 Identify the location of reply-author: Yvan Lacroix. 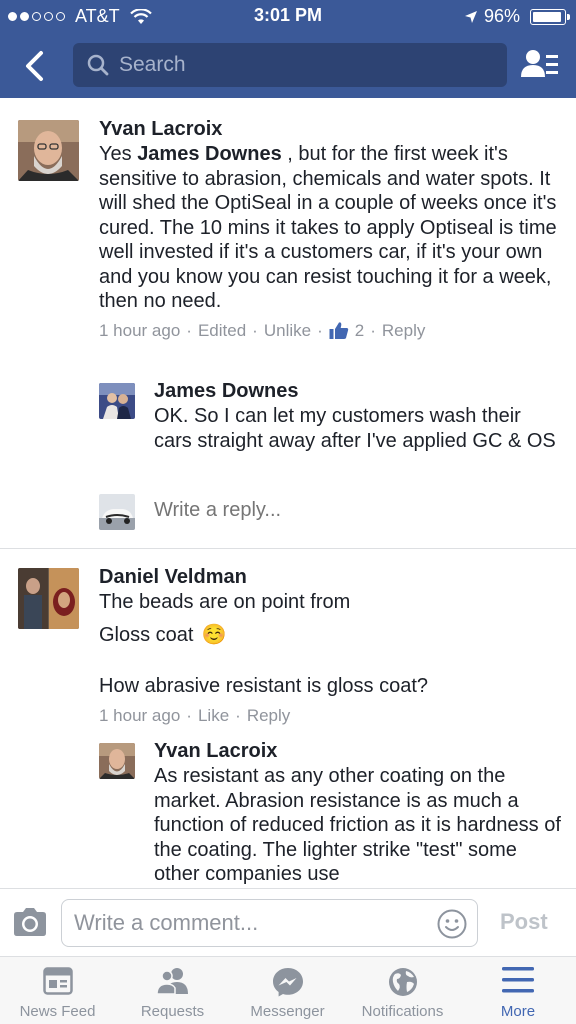
(359, 751).